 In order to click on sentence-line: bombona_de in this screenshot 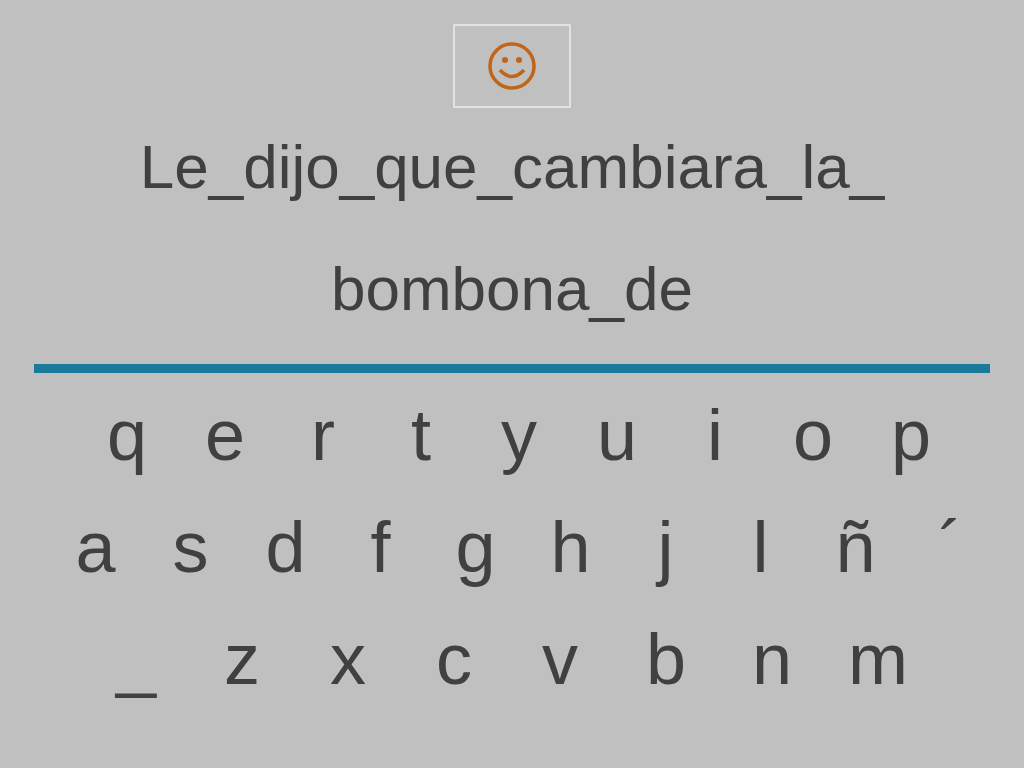, I will do `click(512, 289)`.